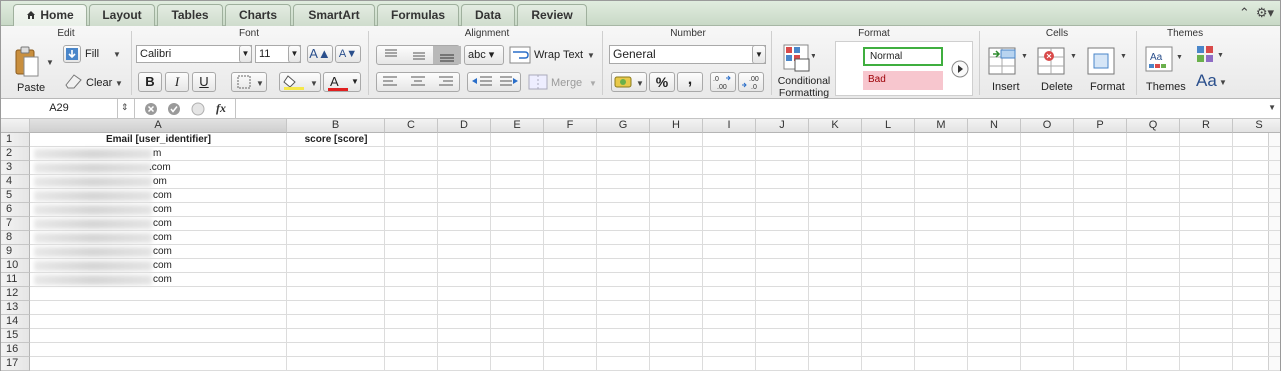 The image size is (1281, 371). I want to click on fill-dropdown-arrow: ▼, so click(117, 54).